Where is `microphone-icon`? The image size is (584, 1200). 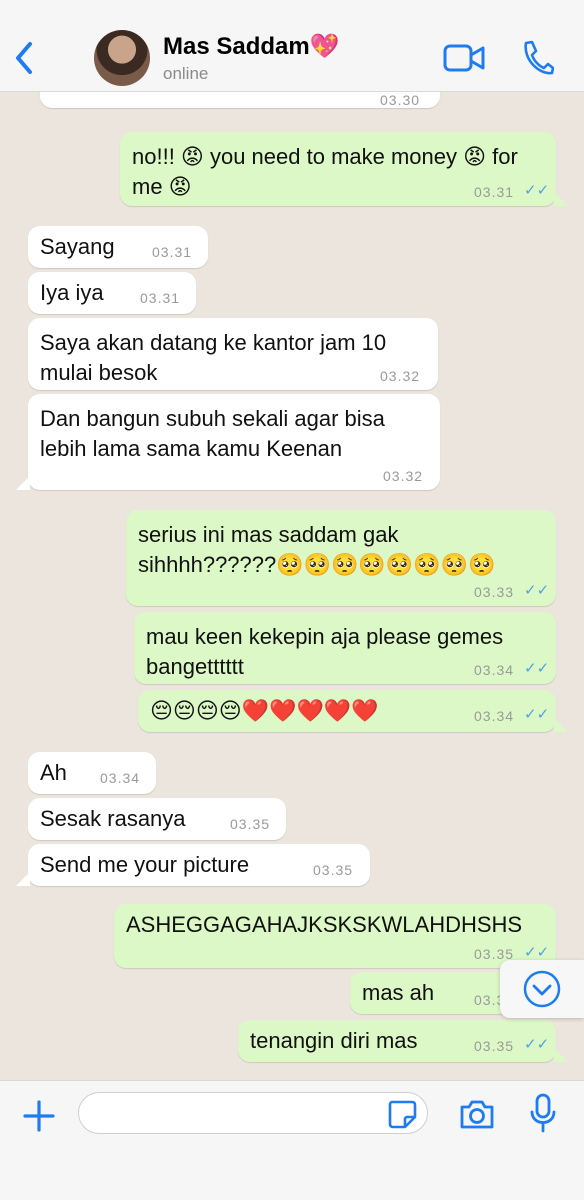 microphone-icon is located at coordinates (543, 1113).